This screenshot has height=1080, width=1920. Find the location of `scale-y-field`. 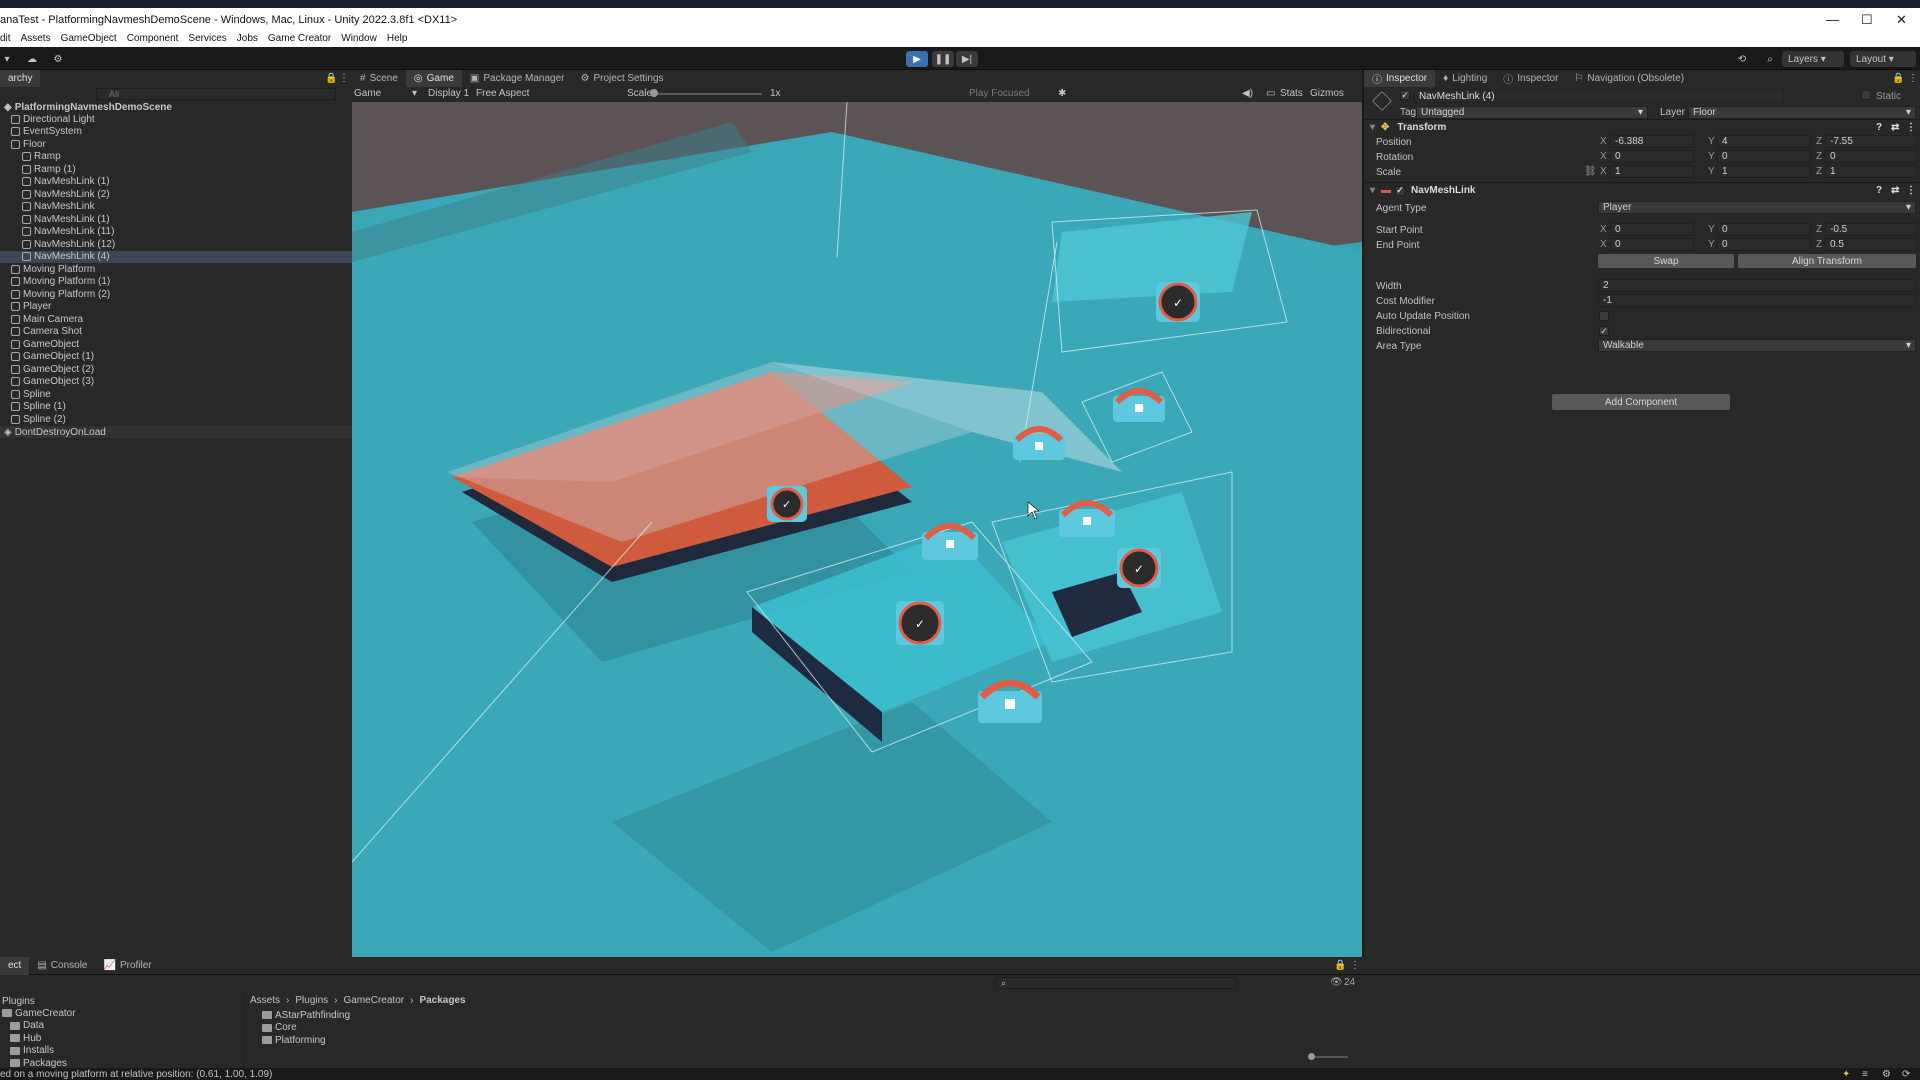

scale-y-field is located at coordinates (1764, 171).